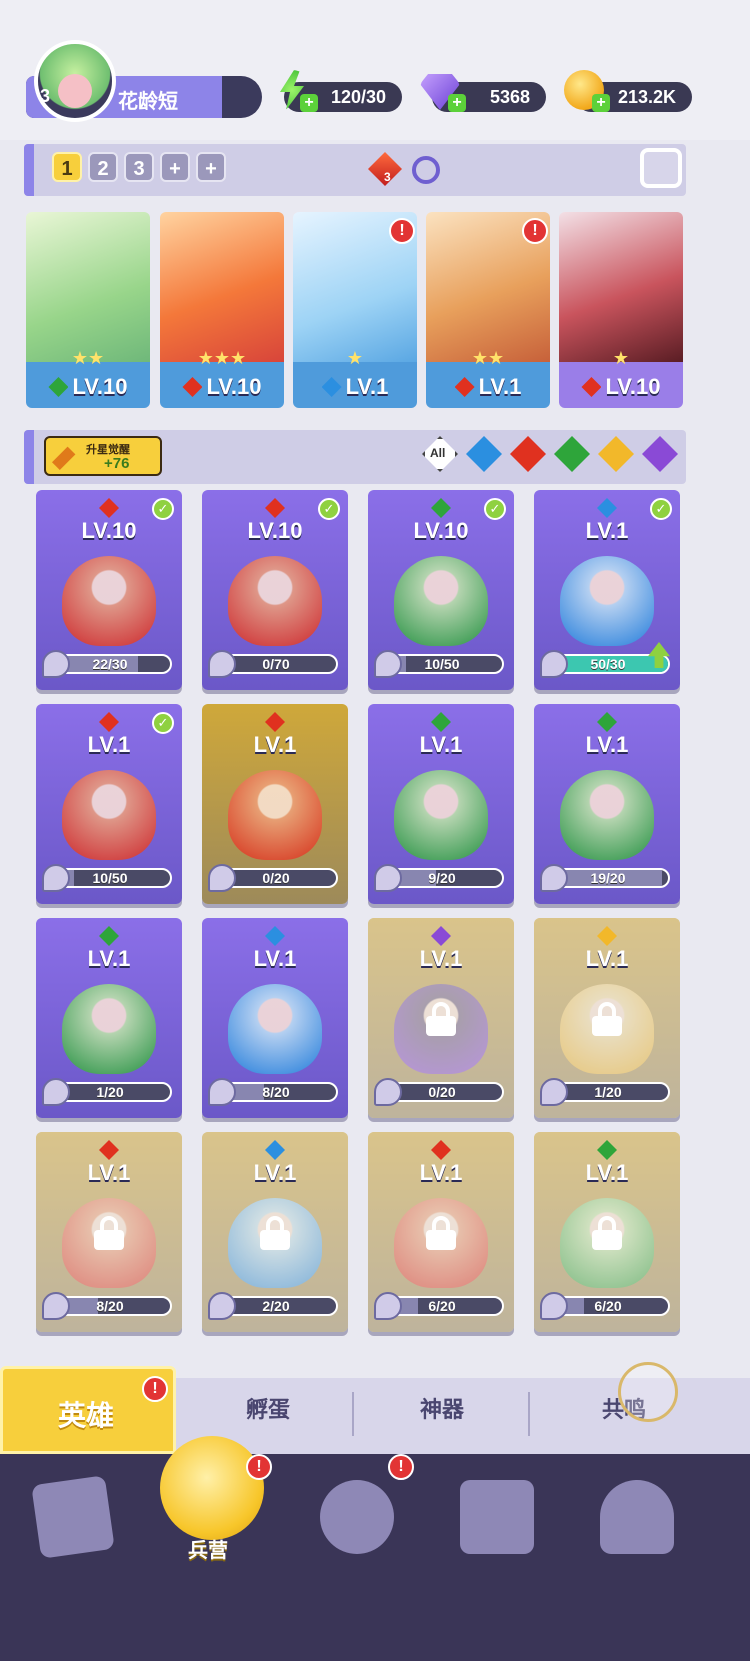  What do you see at coordinates (483, 93) in the screenshot?
I see `gem-counter: + 5368` at bounding box center [483, 93].